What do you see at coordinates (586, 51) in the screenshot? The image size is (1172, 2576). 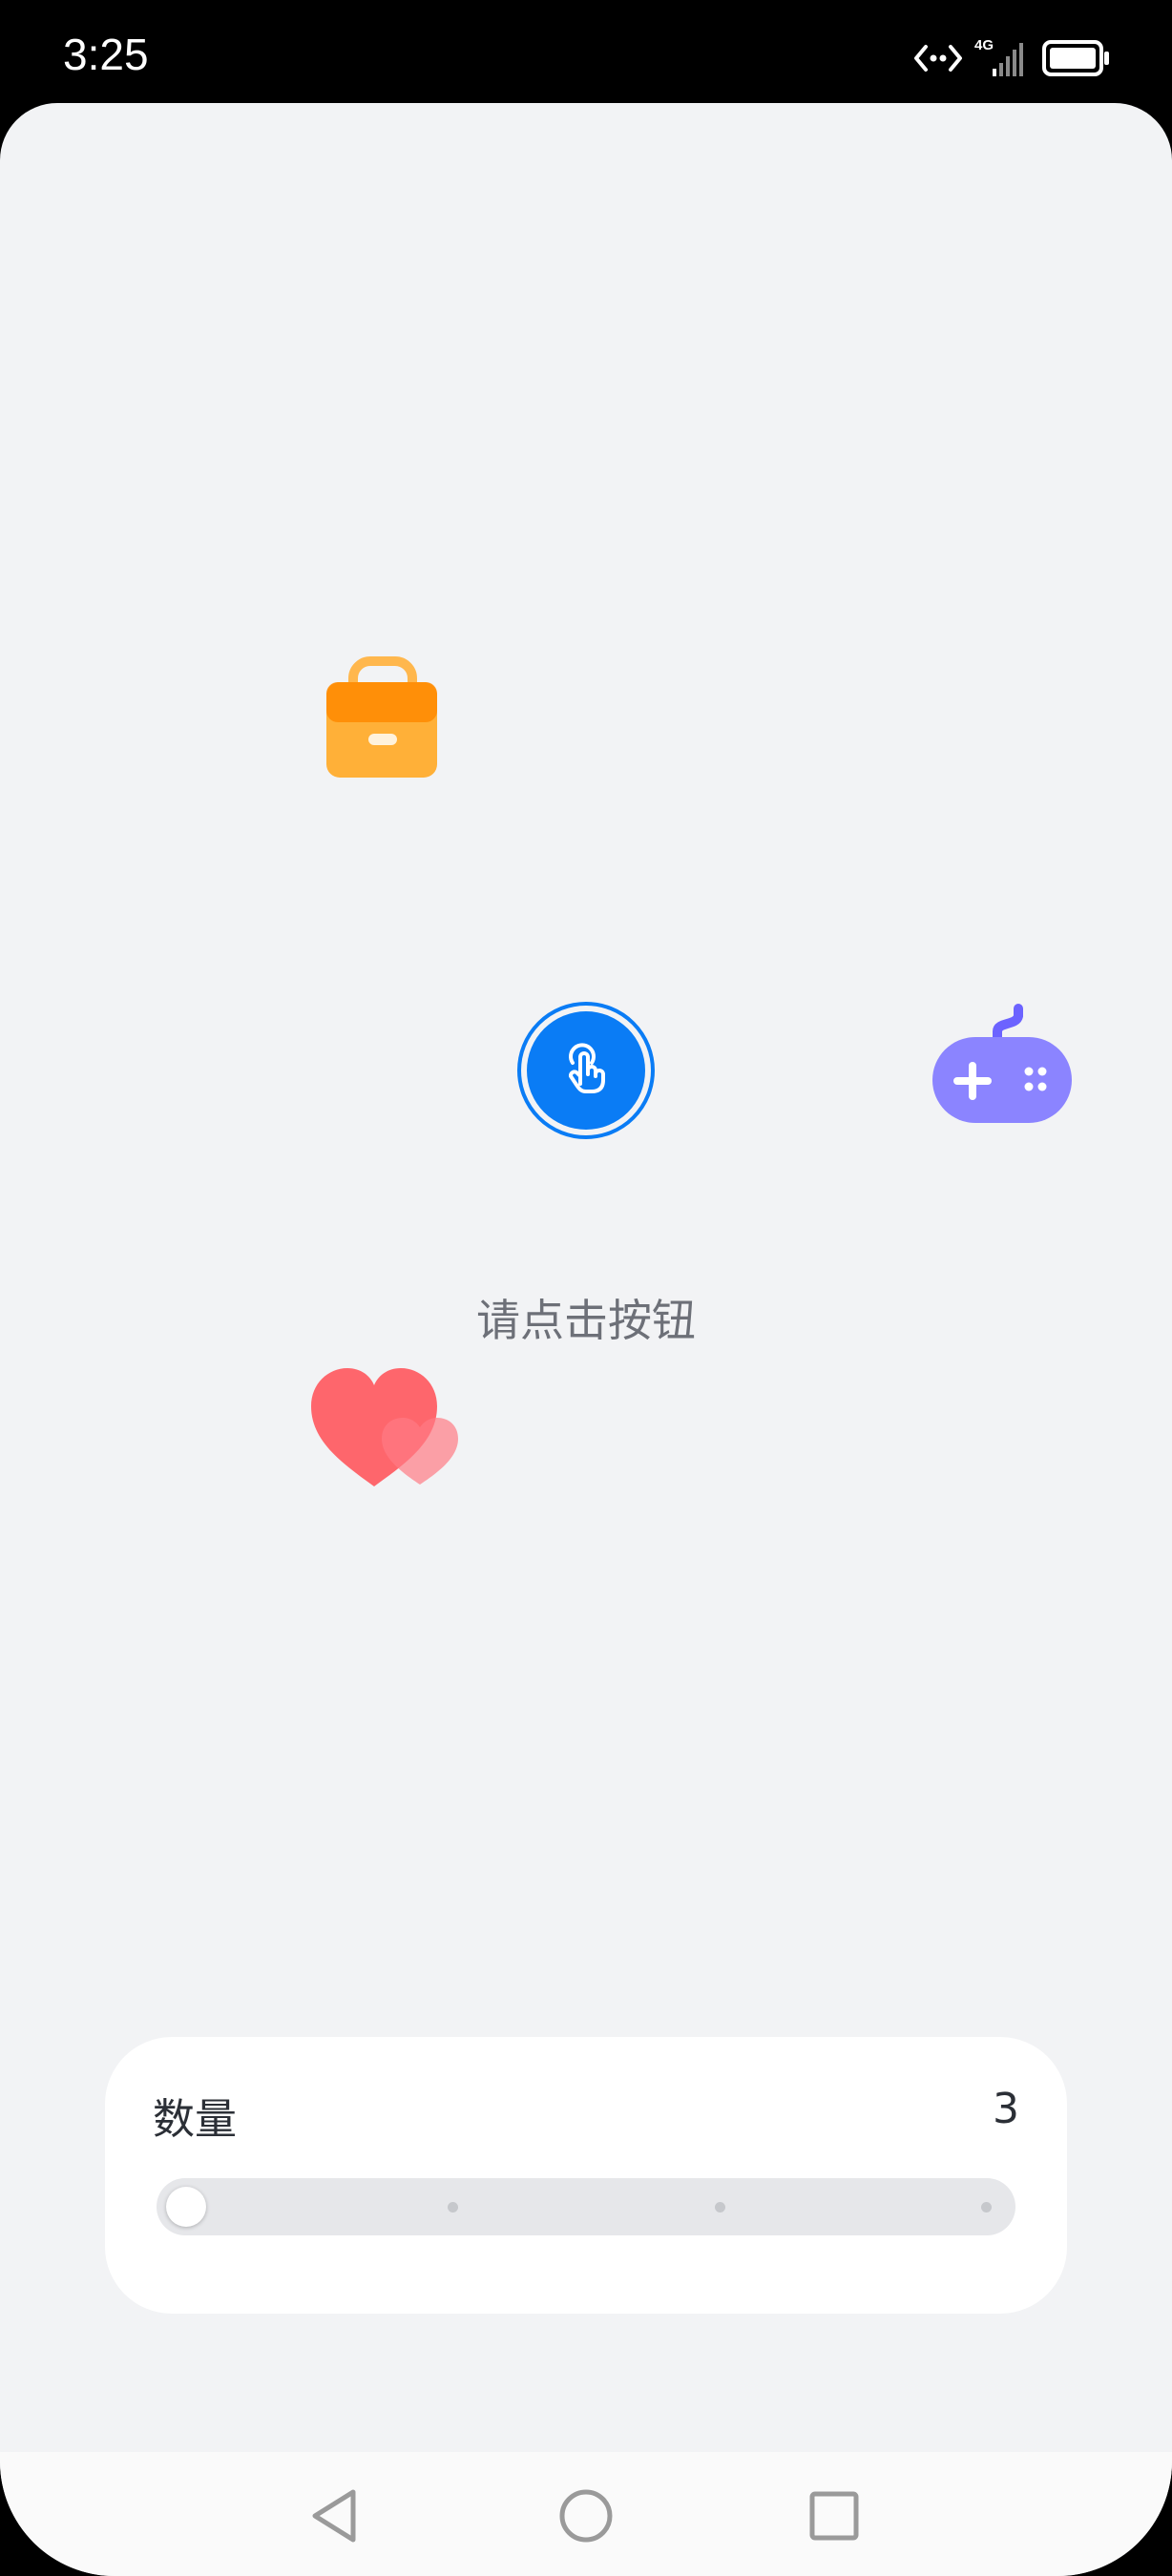 I see `status-bar: 3:25 4G` at bounding box center [586, 51].